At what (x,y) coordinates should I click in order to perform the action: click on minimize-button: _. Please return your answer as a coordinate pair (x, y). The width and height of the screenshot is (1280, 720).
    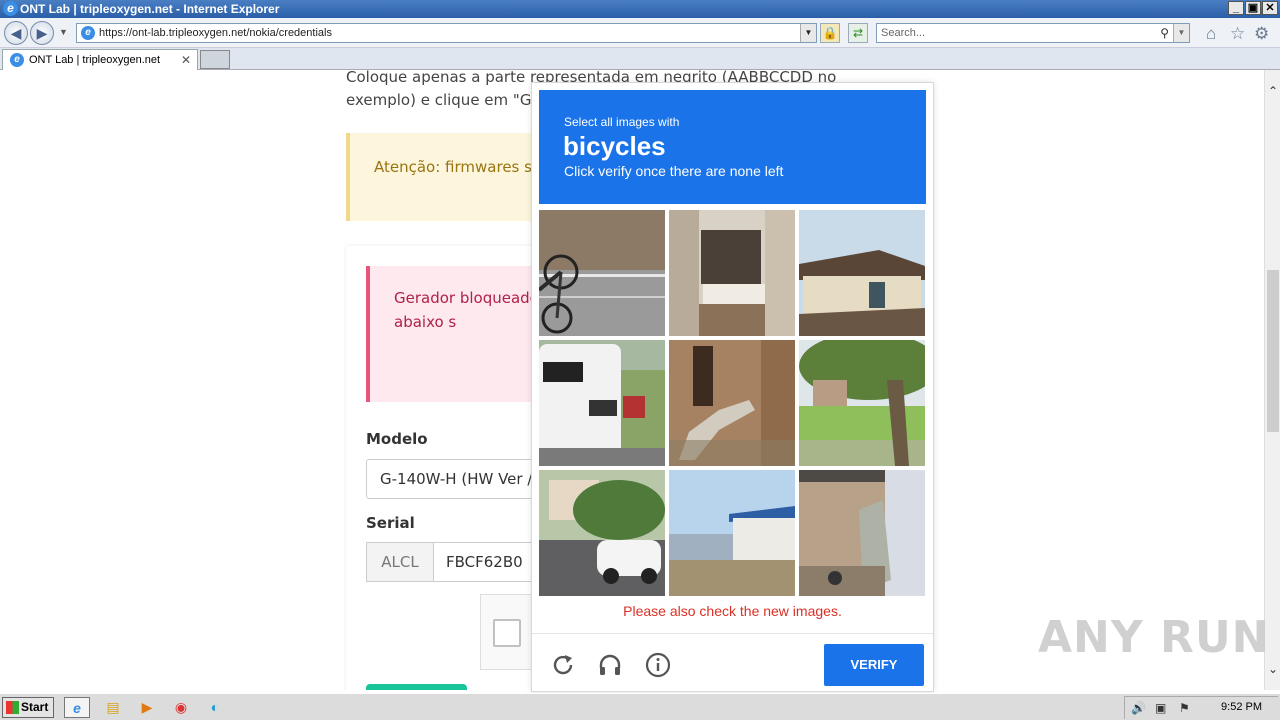
    Looking at the image, I should click on (1236, 8).